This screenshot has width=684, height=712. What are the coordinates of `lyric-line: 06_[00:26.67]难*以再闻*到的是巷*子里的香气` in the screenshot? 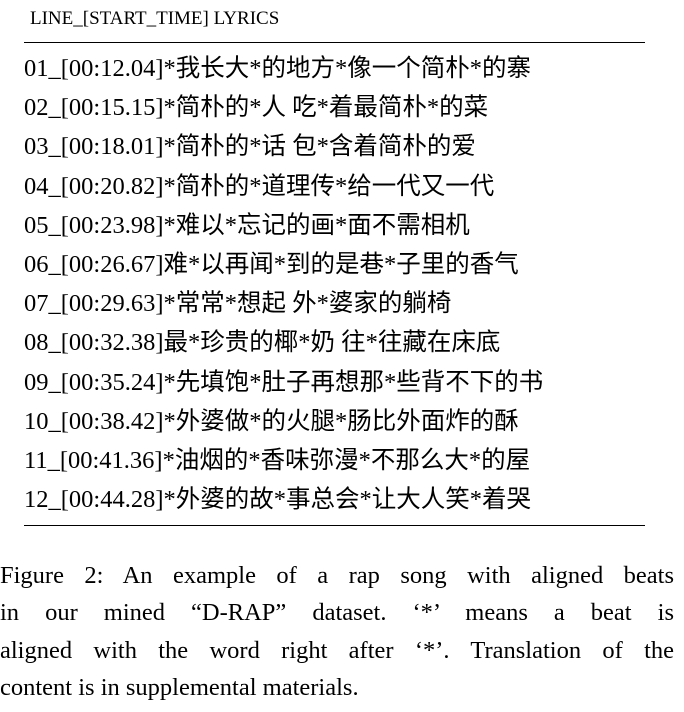 It's located at (271, 264).